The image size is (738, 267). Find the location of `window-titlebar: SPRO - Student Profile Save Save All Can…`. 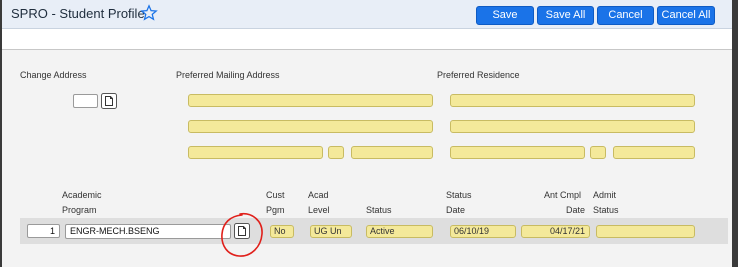

window-titlebar: SPRO - Student Profile Save Save All Can… is located at coordinates (367, 14).